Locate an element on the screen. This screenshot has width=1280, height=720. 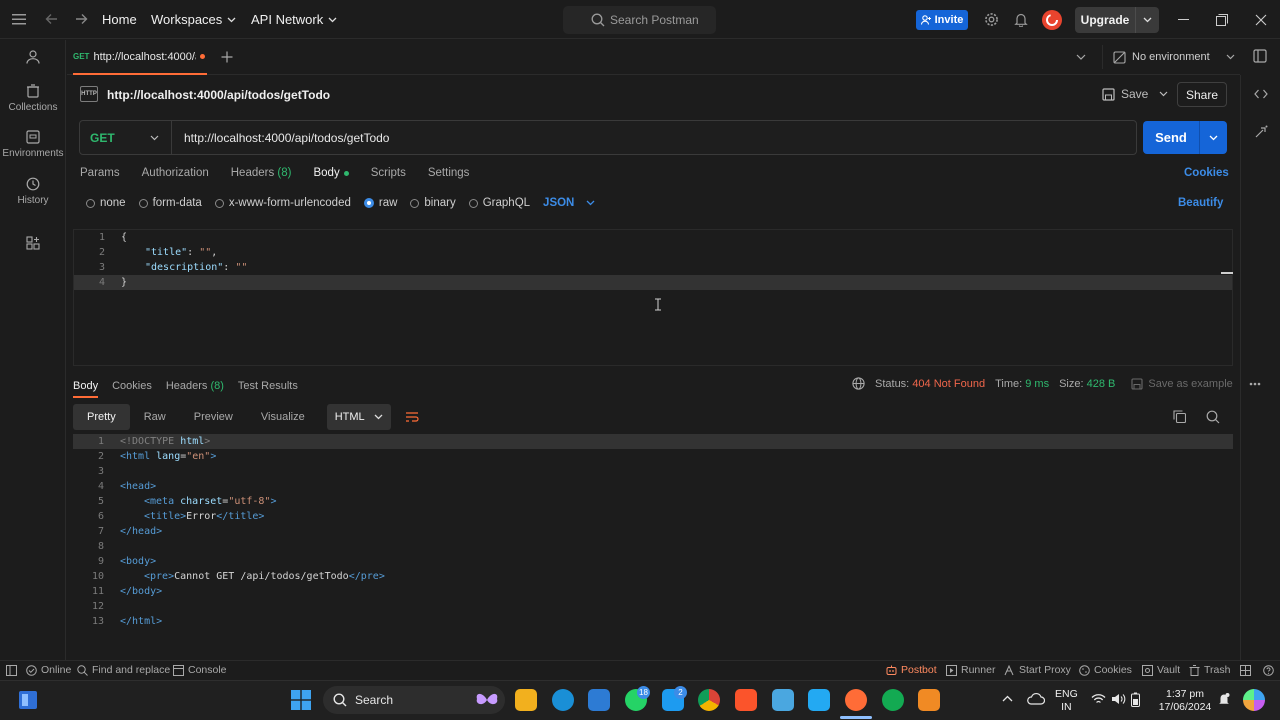
menu-icon is located at coordinates (19, 19).